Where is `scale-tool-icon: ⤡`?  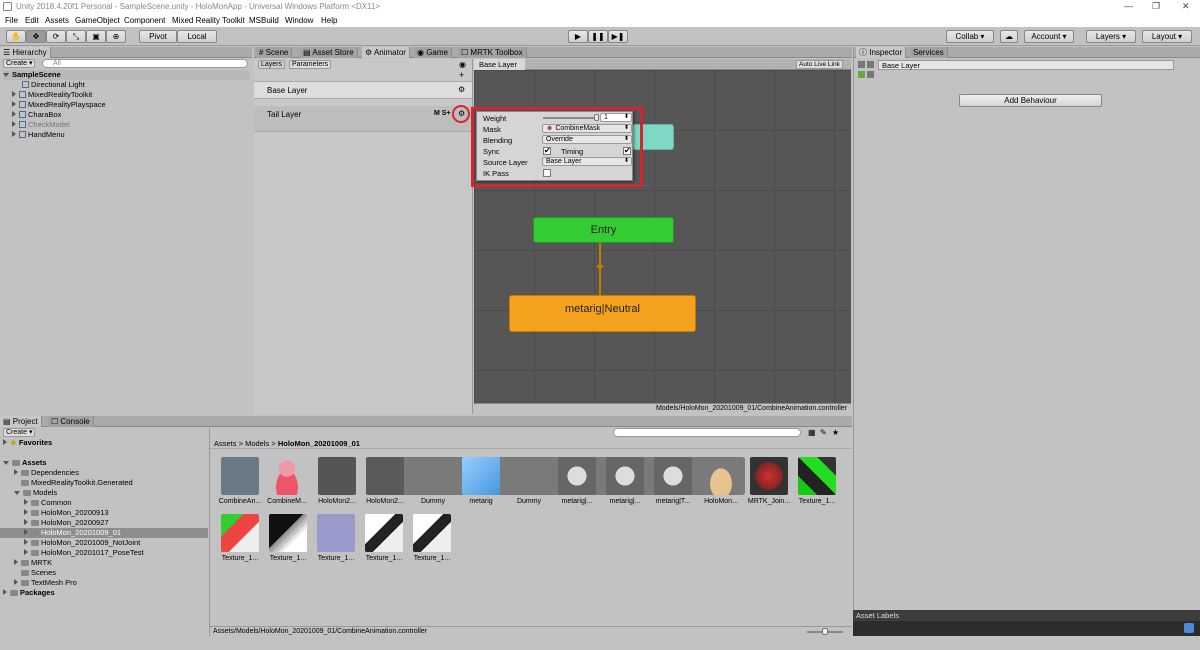 scale-tool-icon: ⤡ is located at coordinates (76, 36).